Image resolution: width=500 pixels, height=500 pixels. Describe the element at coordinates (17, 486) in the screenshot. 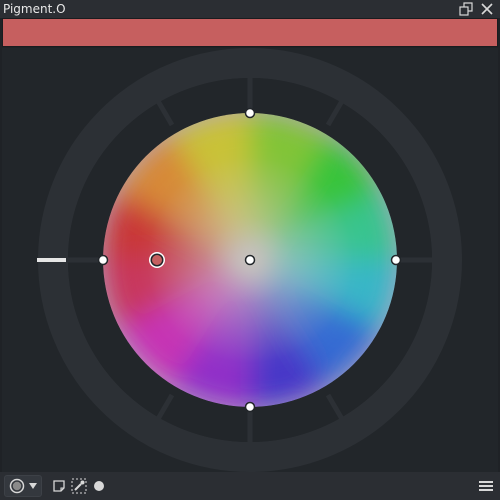

I see `color-wheel-mode-icon` at that location.